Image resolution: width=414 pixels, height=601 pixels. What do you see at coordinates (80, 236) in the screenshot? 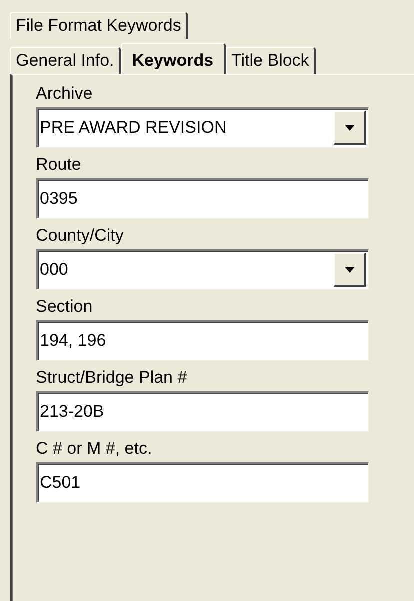
I see `field-label: County/City` at bounding box center [80, 236].